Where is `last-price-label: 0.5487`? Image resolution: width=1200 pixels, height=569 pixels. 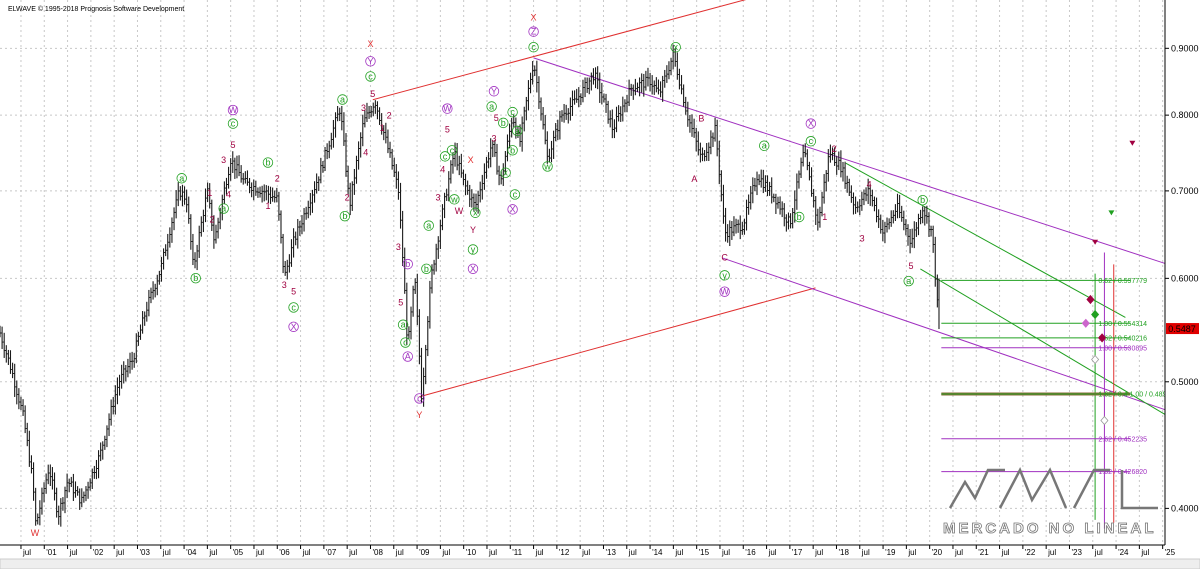
last-price-label: 0.5487 is located at coordinates (1182, 329).